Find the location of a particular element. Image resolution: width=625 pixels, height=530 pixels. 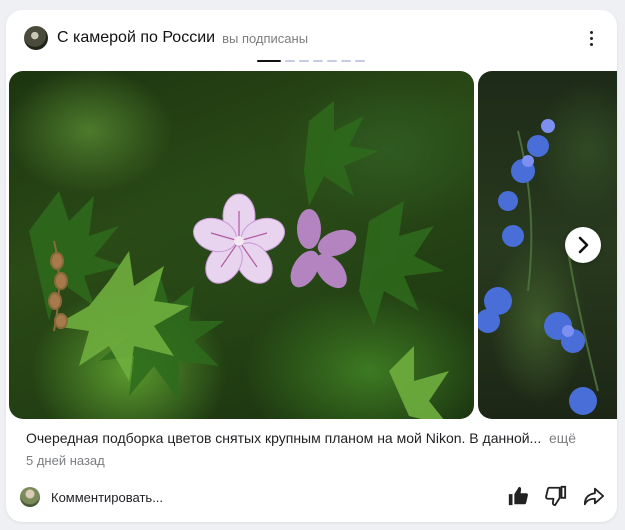

post-date: 5 дней назад is located at coordinates (65, 460).